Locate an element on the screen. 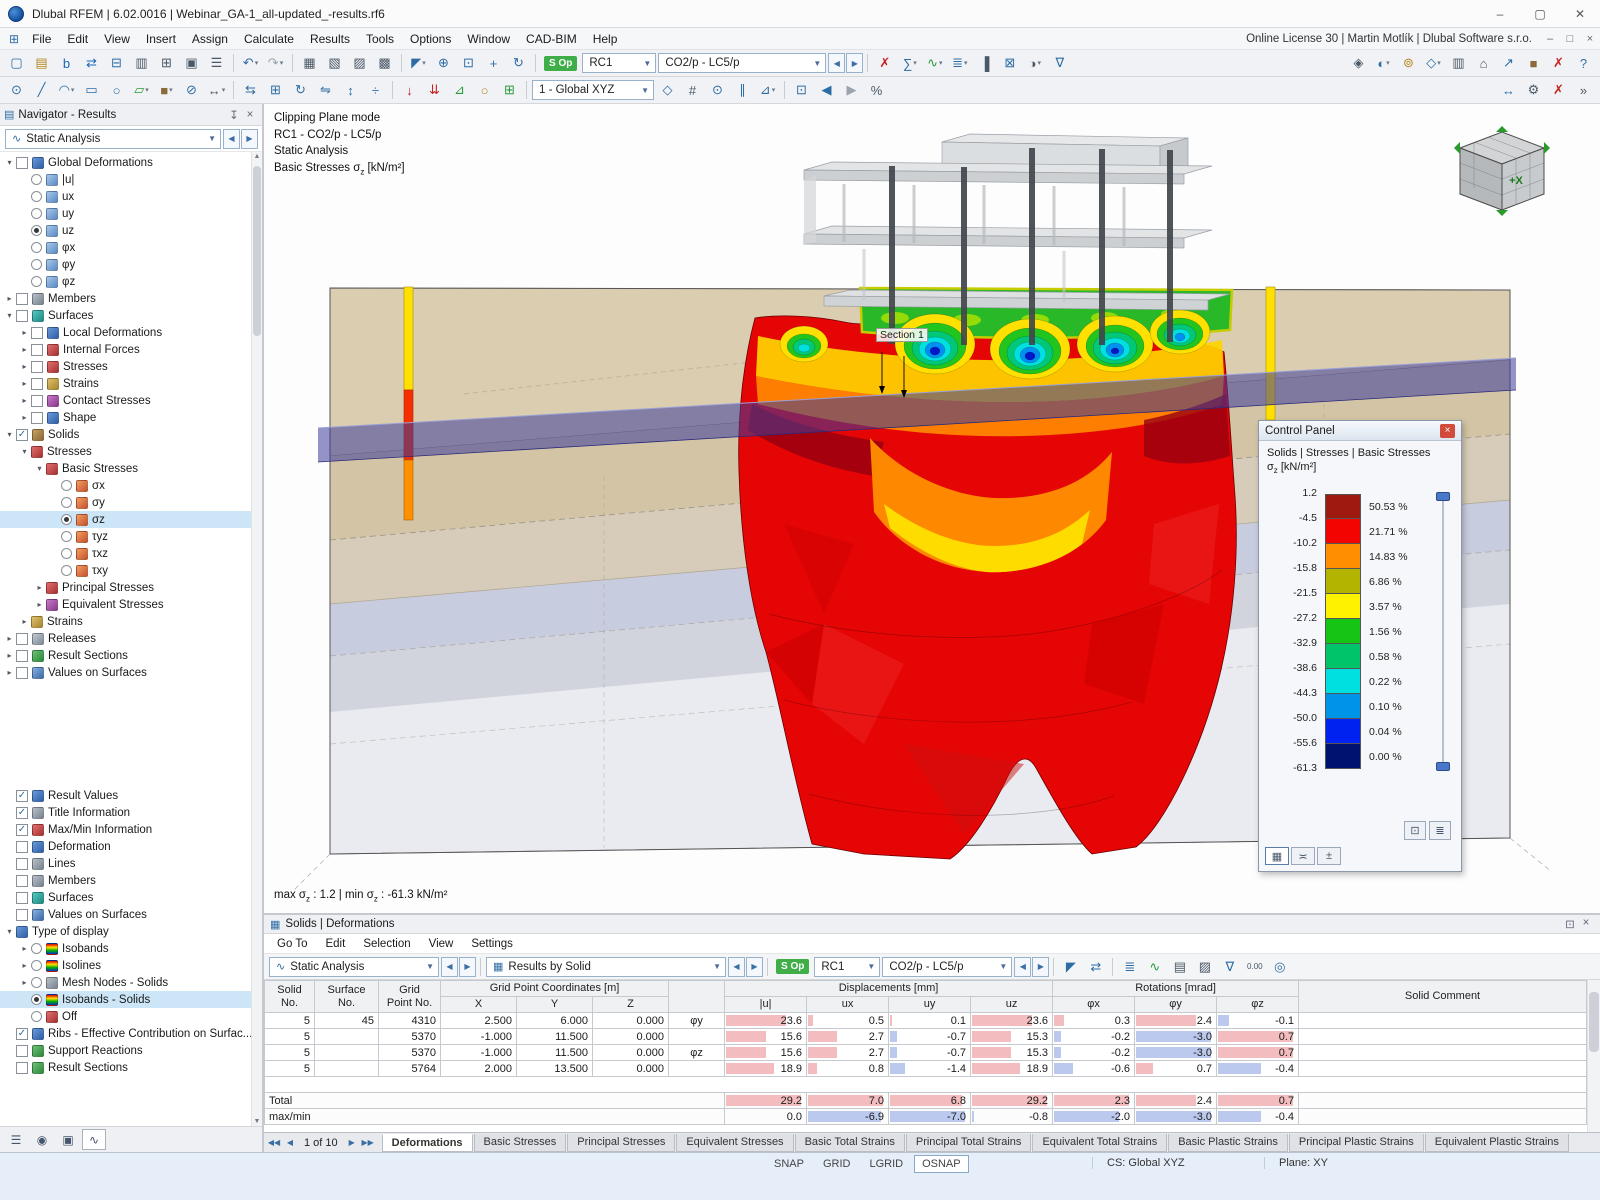 This screenshot has height=1200, width=1600. table-menu-view: View is located at coordinates (441, 944).